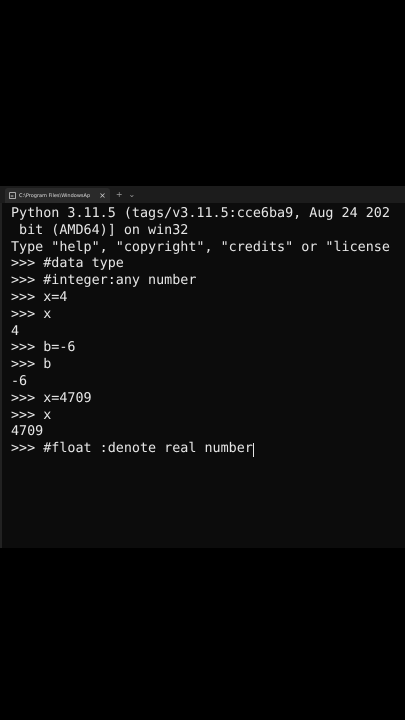 The height and width of the screenshot is (720, 405). What do you see at coordinates (132, 449) in the screenshot?
I see `input-line: >>> #float :denote real number` at bounding box center [132, 449].